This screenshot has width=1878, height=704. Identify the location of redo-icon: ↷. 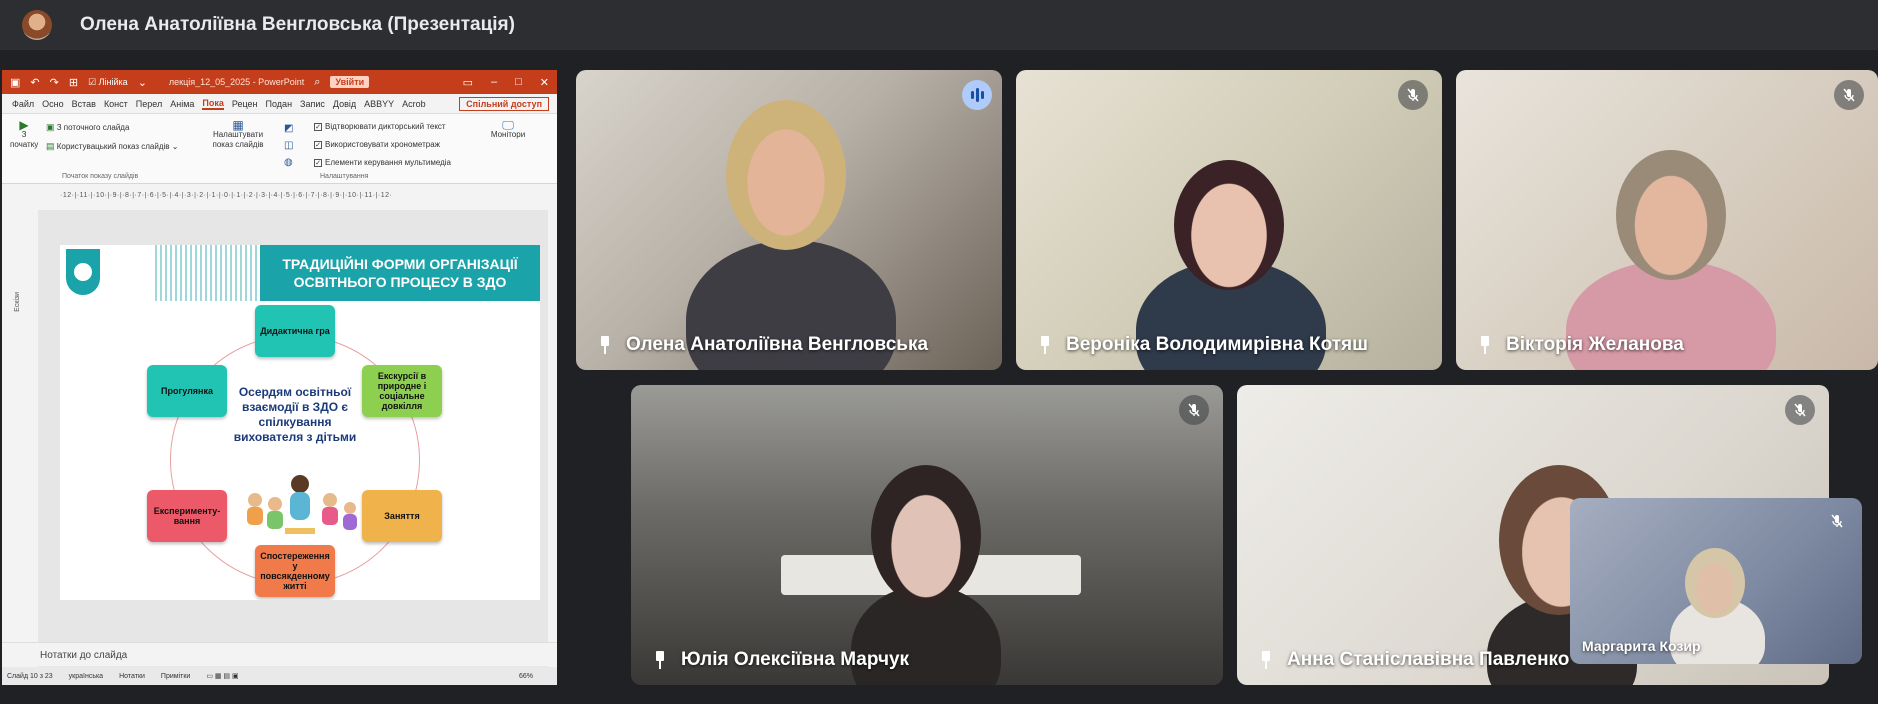
(54, 82).